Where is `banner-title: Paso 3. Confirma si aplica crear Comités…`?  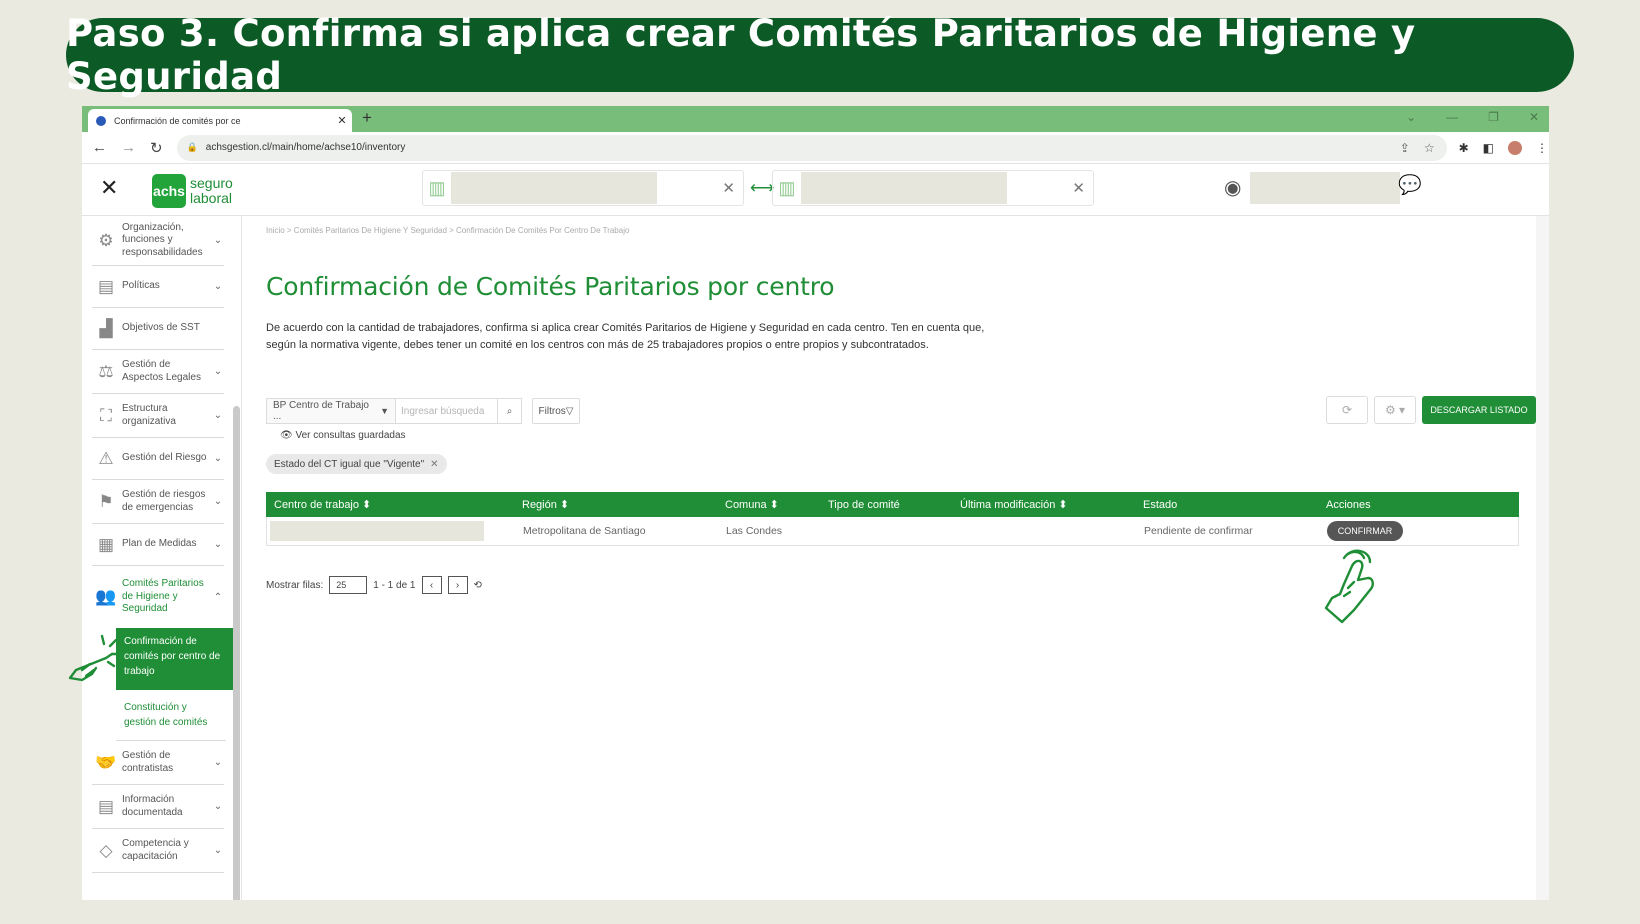 banner-title: Paso 3. Confirma si aplica crear Comités… is located at coordinates (820, 55).